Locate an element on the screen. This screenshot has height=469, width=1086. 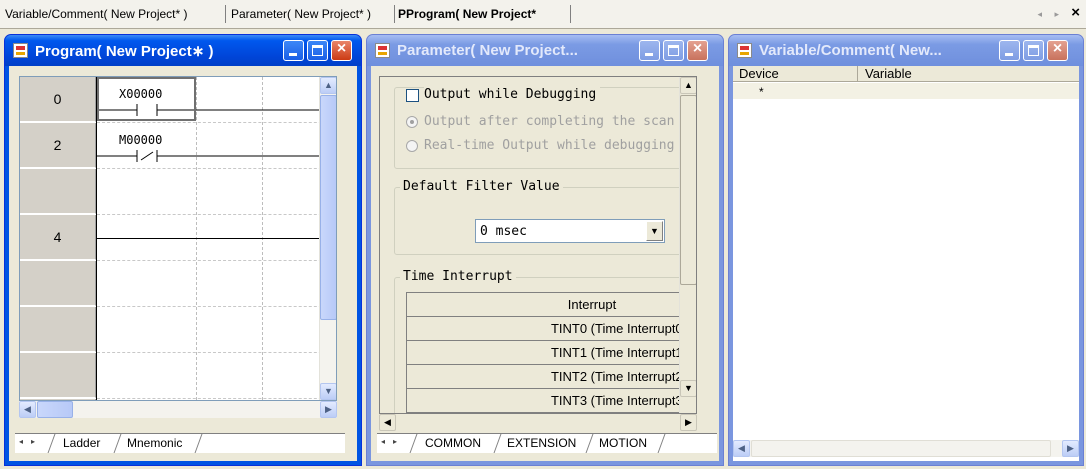
doc-tab-variable-comment: Variable/Comment( New Project* ) is located at coordinates (96, 14).